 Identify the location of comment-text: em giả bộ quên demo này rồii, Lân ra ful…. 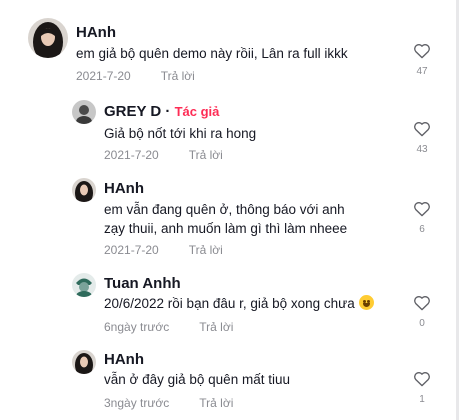
(212, 53).